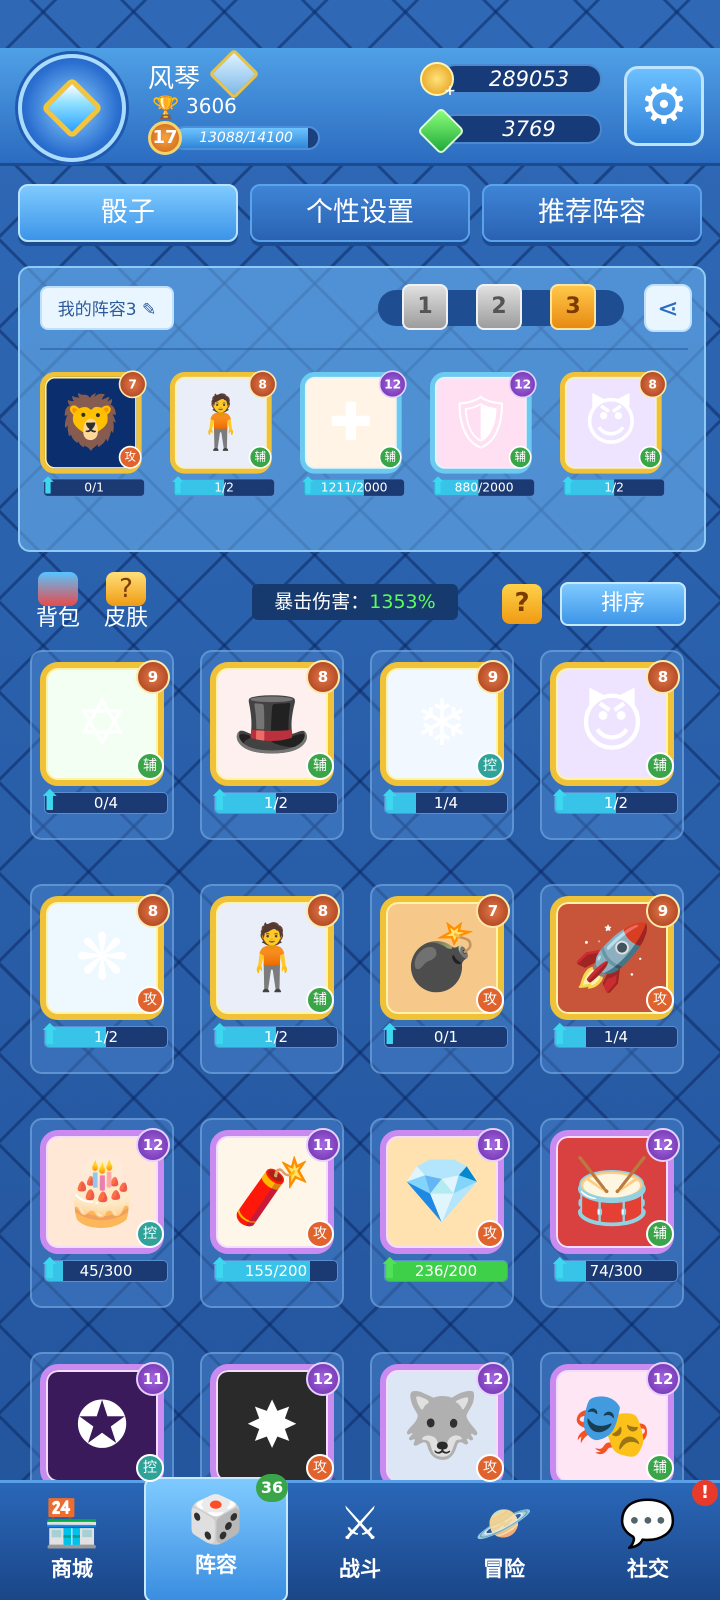 This screenshot has height=1600, width=720. I want to click on collection-slot: ✪ 11 控, so click(102, 1422).